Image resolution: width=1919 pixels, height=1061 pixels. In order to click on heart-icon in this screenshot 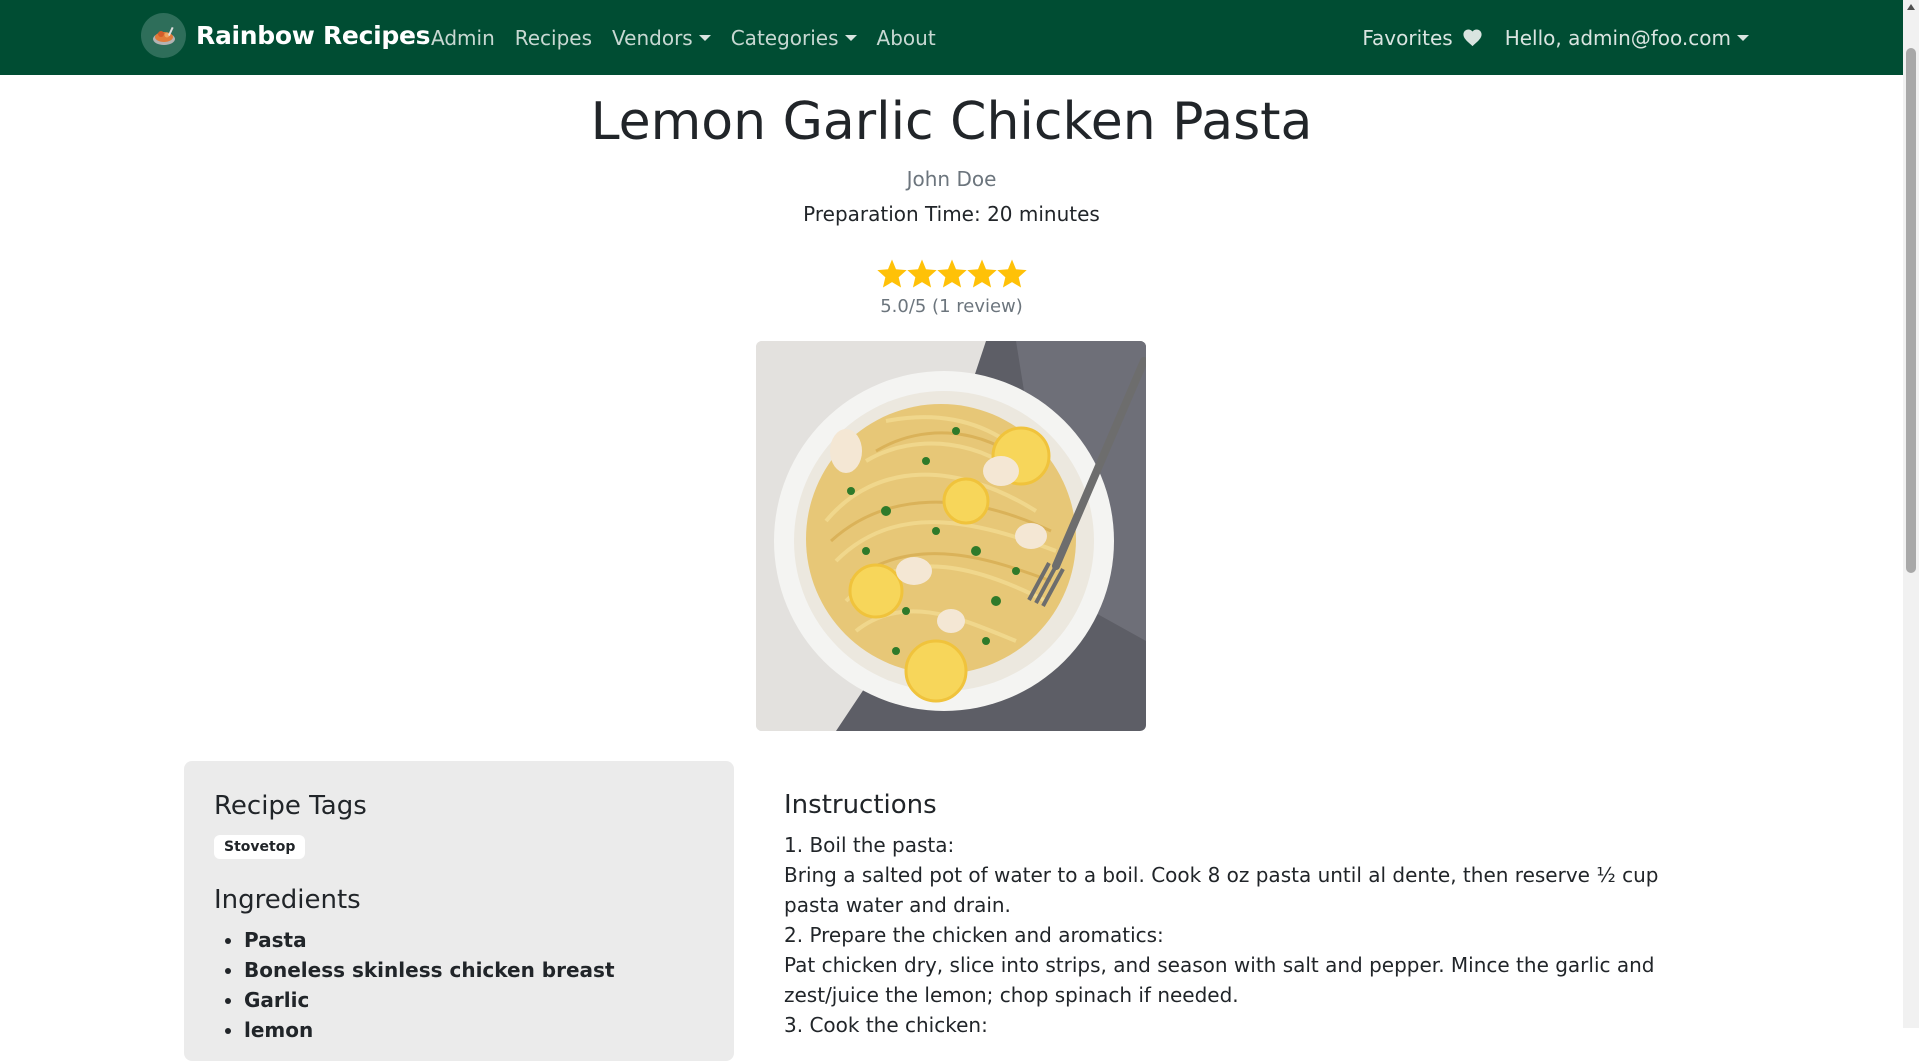, I will do `click(1472, 37)`.